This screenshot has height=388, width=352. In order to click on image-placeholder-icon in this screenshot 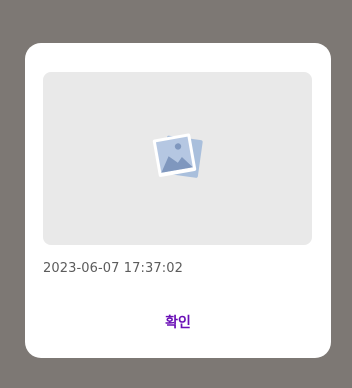, I will do `click(177, 155)`.